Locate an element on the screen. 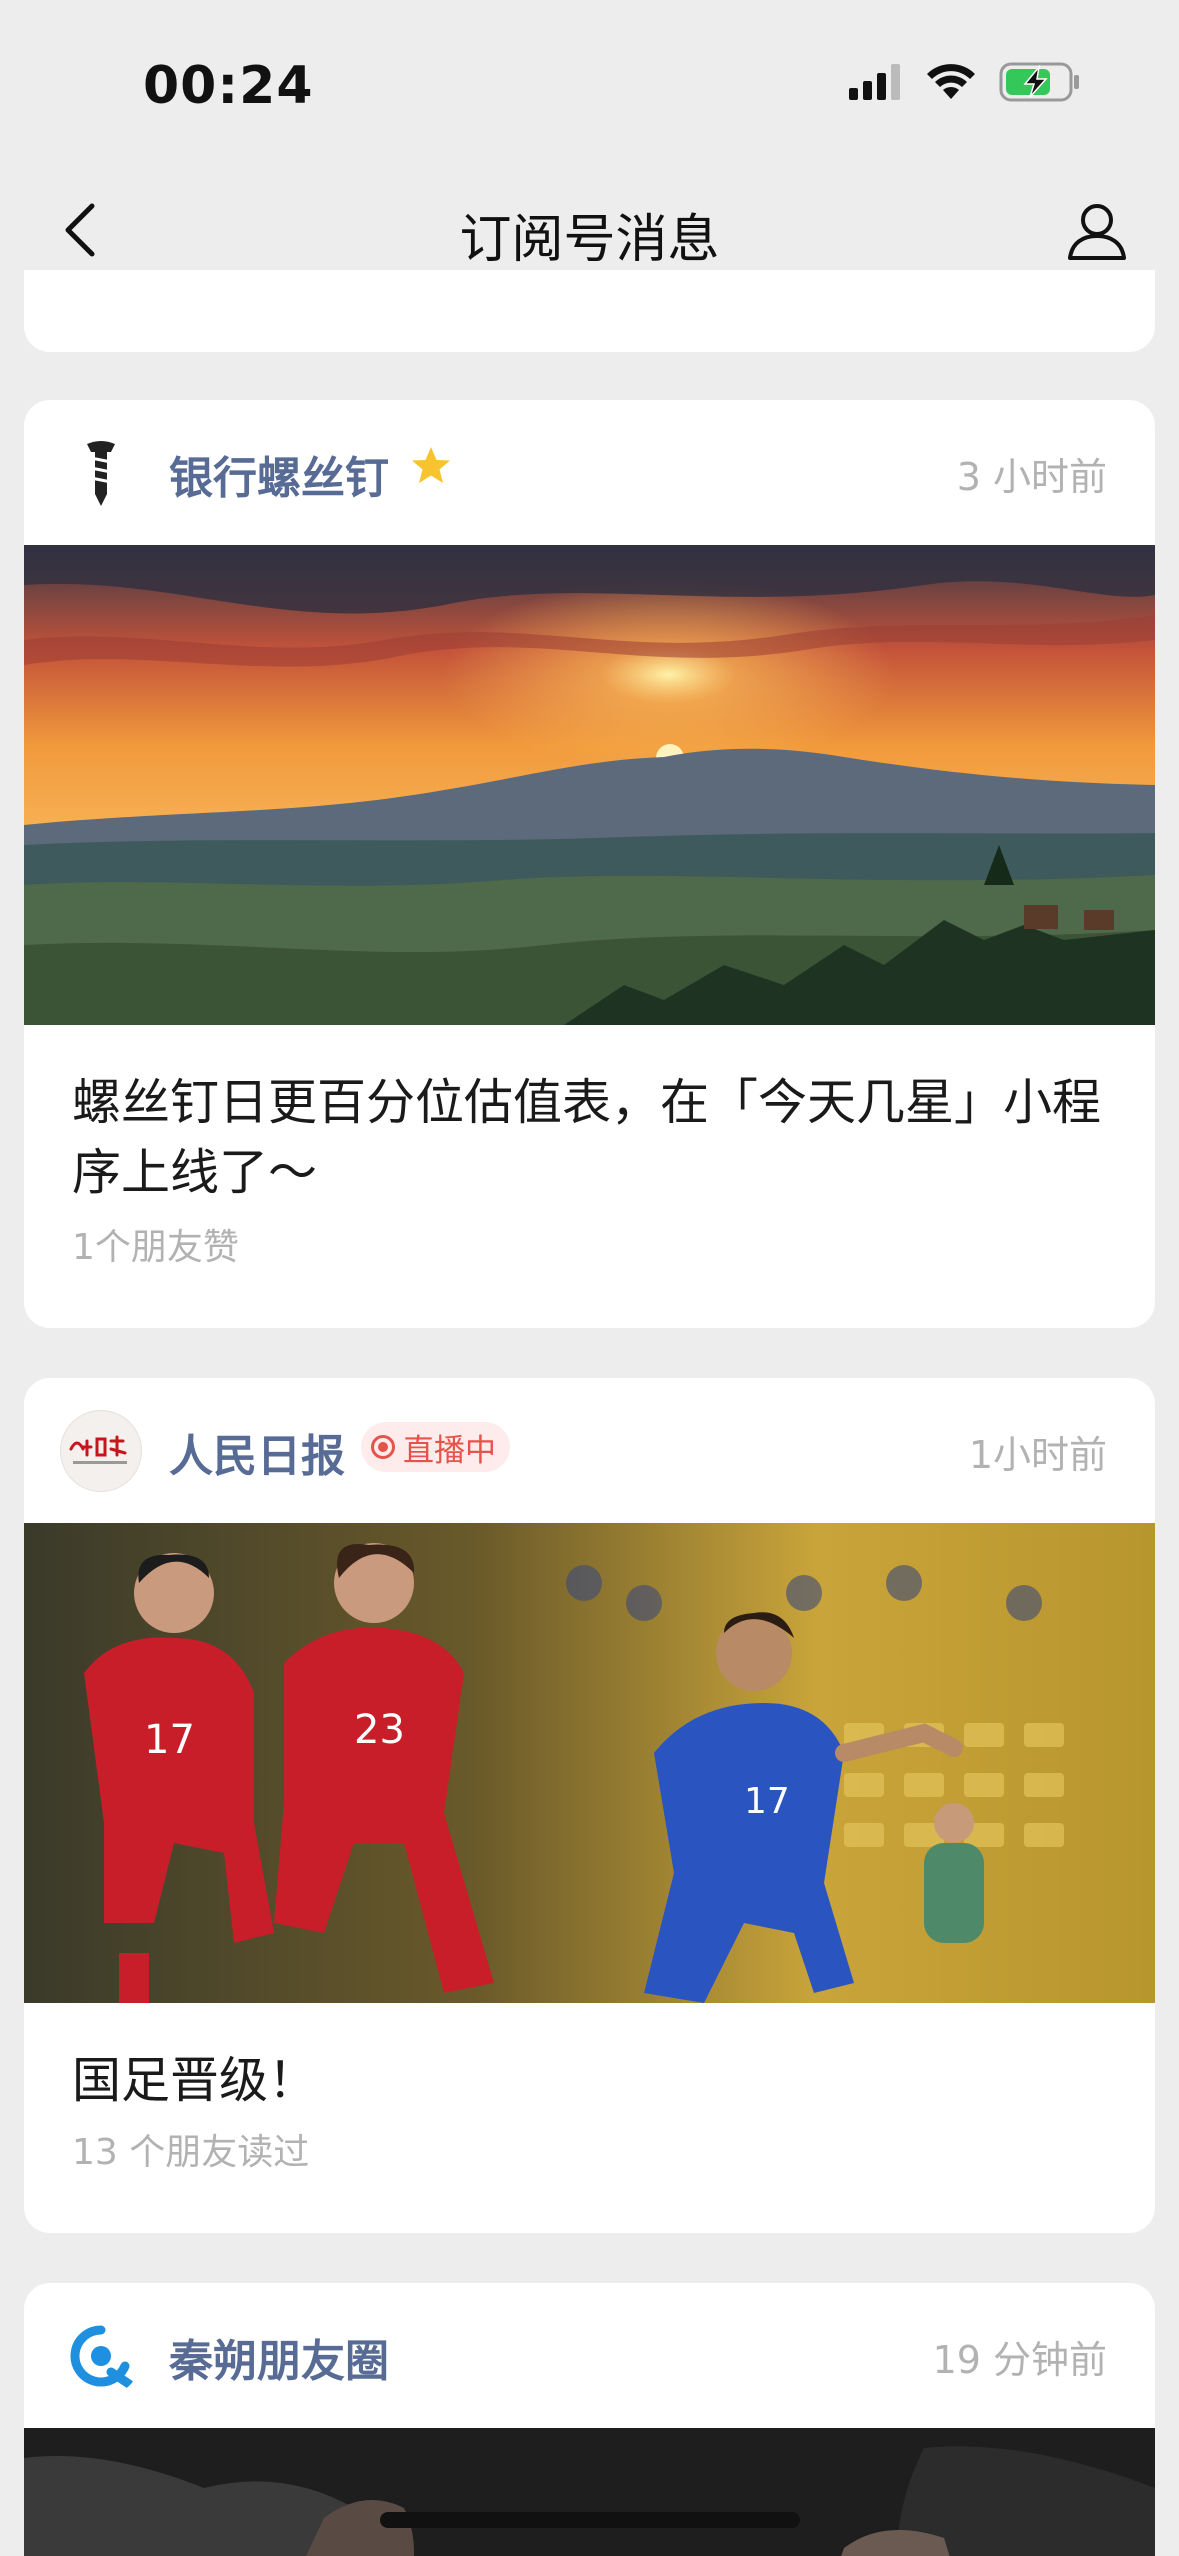  card-header: 秦朔朋友圈 19 分钟前 is located at coordinates (589, 2355).